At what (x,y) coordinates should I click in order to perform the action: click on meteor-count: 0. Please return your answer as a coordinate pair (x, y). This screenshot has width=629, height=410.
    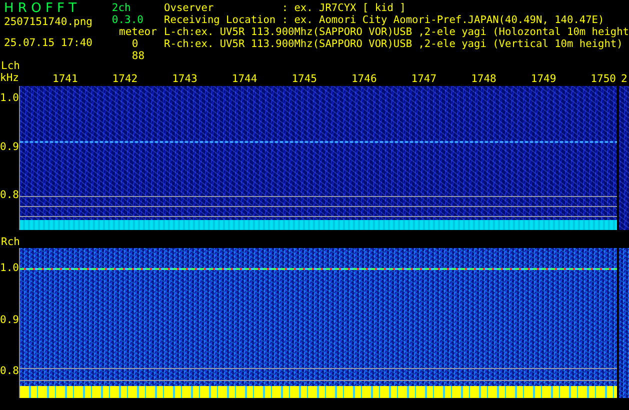
    Looking at the image, I should click on (135, 44).